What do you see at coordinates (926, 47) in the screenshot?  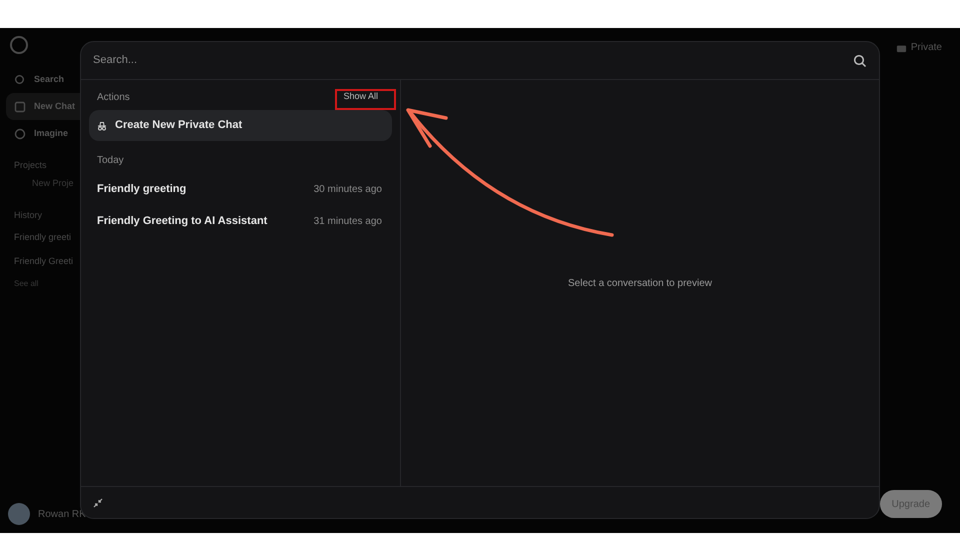 I see `private-button: Private` at bounding box center [926, 47].